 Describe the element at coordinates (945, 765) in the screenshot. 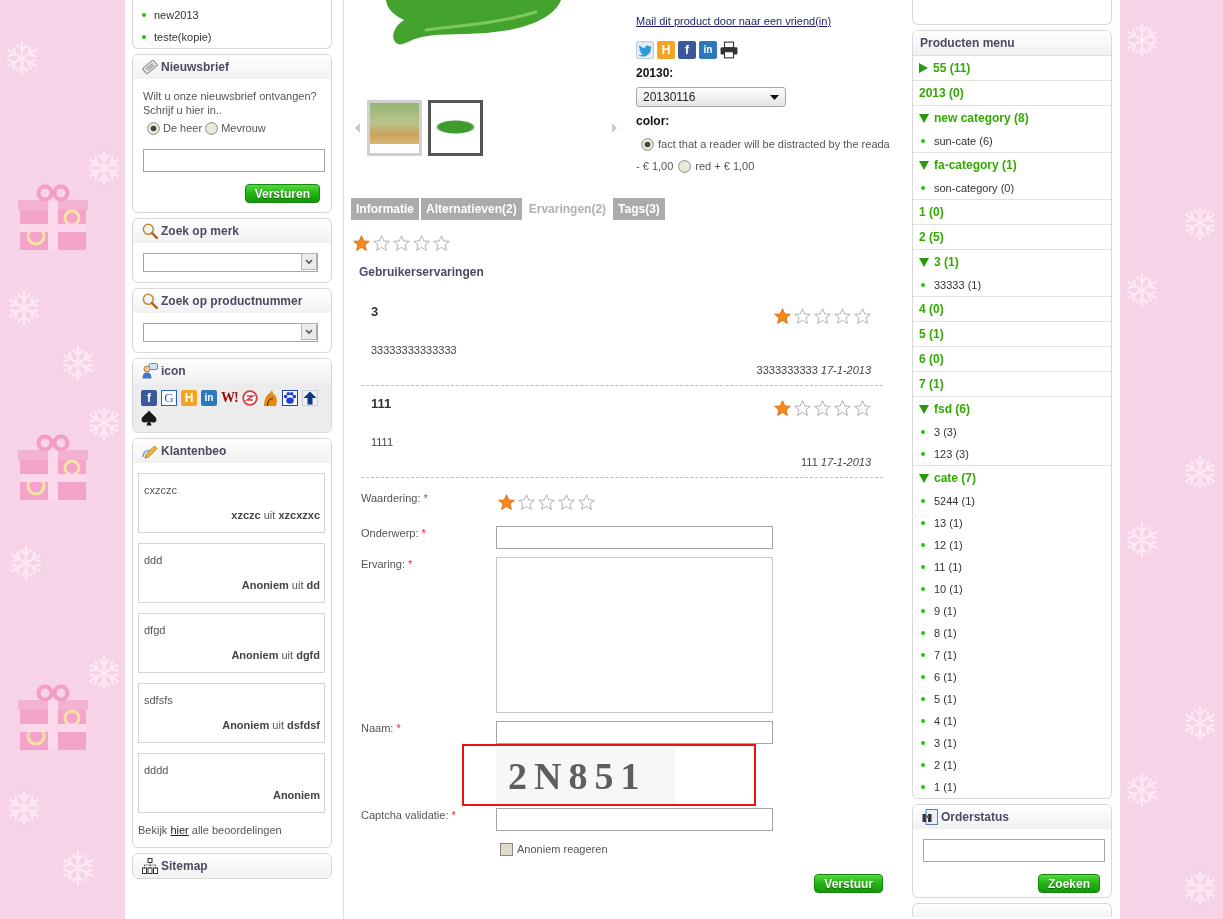

I see `menu-link: 2 (1)` at that location.